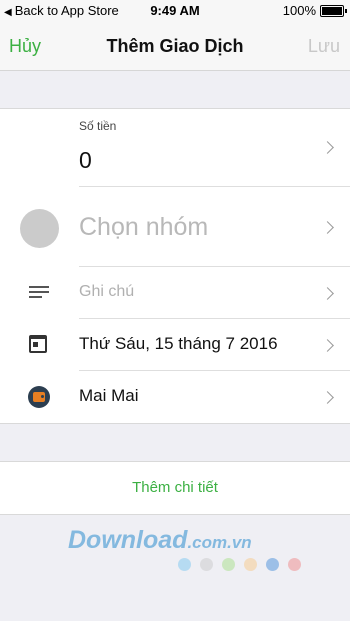 Image resolution: width=350 pixels, height=621 pixels. Describe the element at coordinates (324, 46) in the screenshot. I see `save-button: Lưu` at that location.